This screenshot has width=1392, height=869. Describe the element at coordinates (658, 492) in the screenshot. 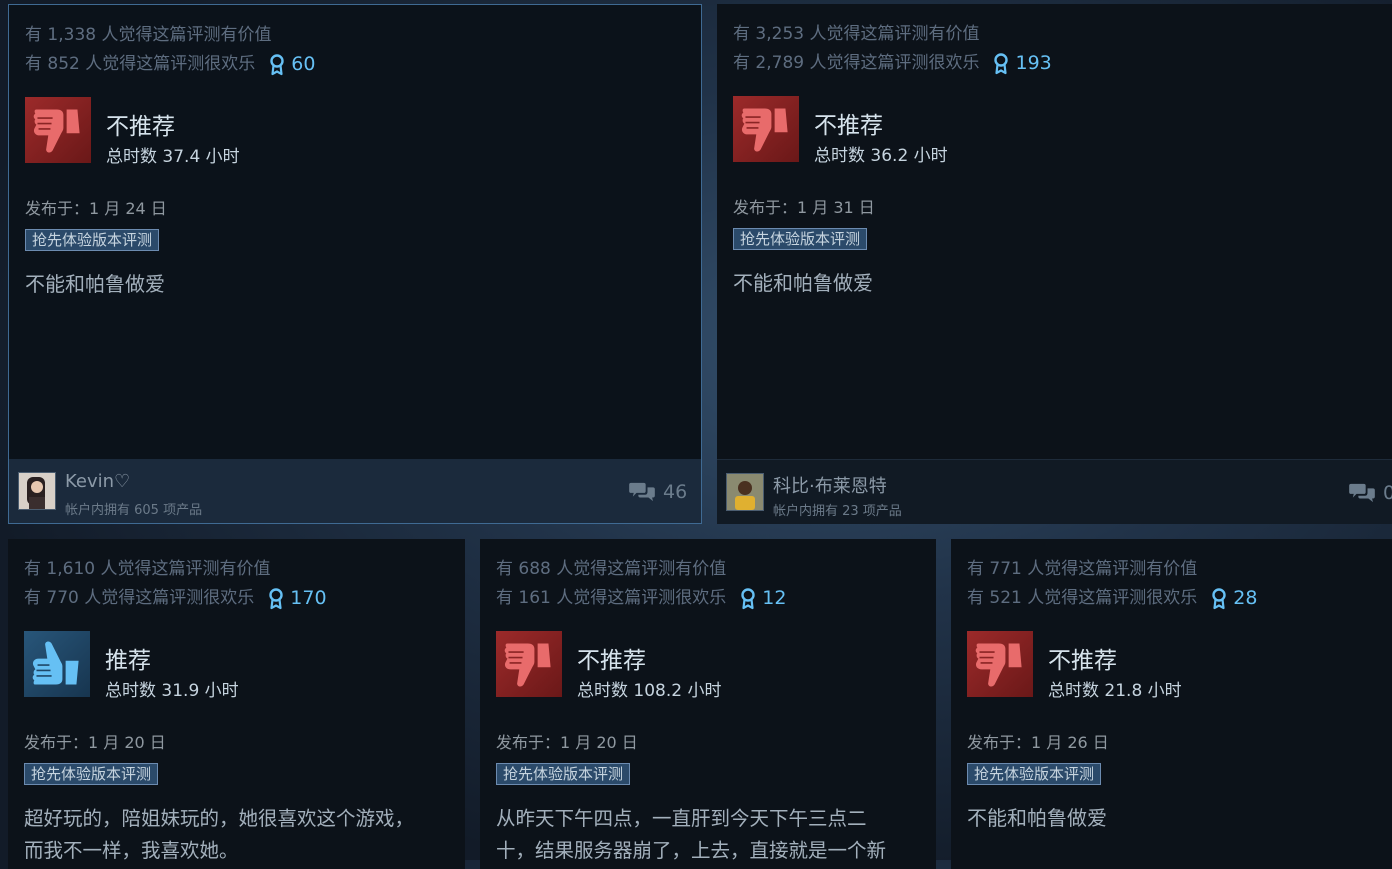

I see `comment-count: 46` at that location.